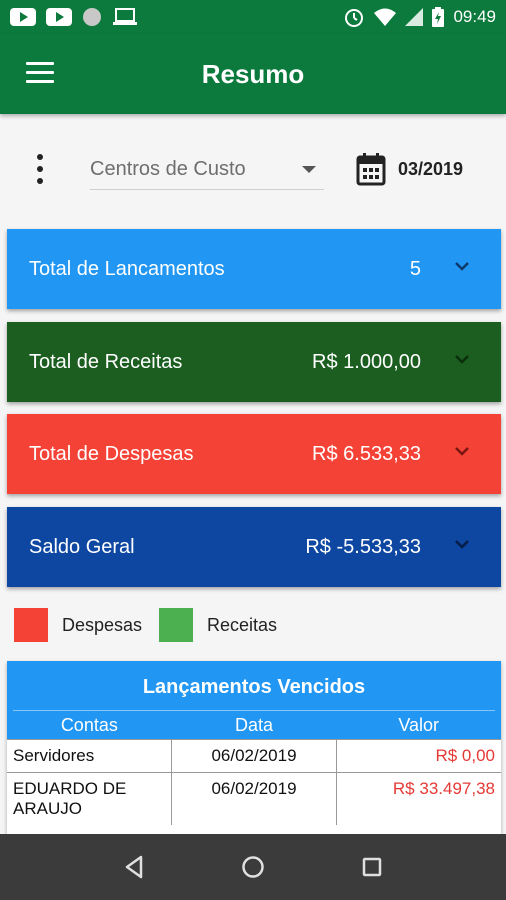 Image resolution: width=506 pixels, height=900 pixels. I want to click on back-icon, so click(134, 867).